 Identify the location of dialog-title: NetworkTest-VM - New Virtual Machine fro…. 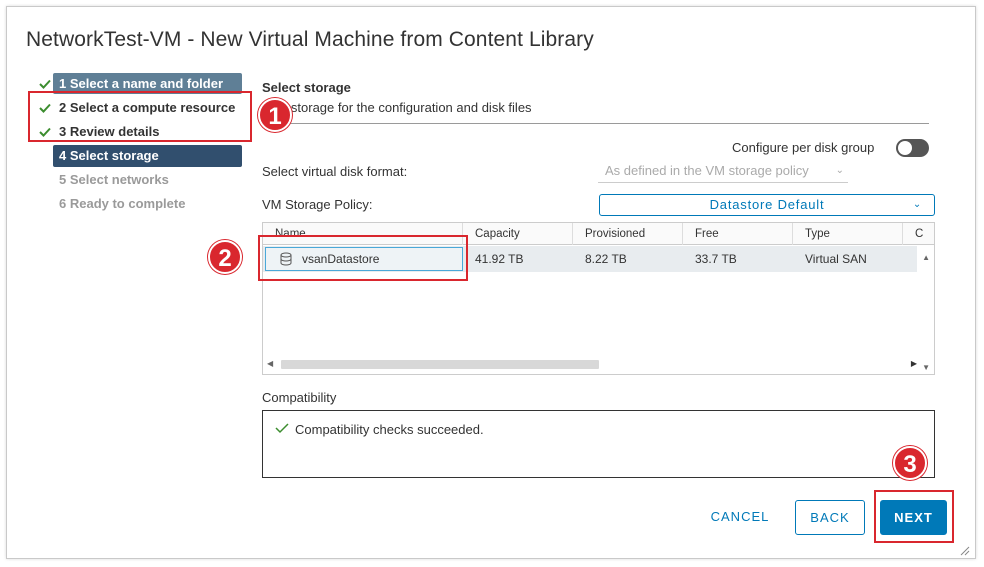
(310, 39).